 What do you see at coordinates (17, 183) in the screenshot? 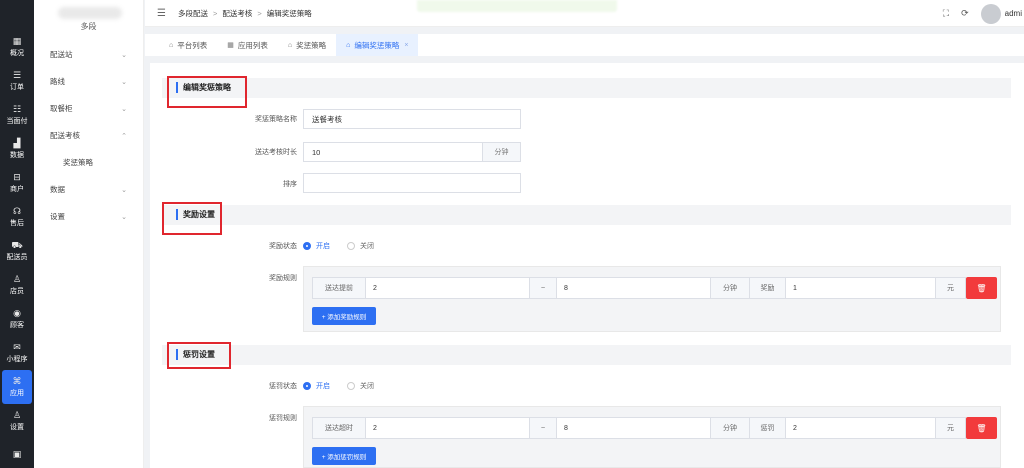
I see `rail-item-shop: ⊟ 商户` at bounding box center [17, 183].